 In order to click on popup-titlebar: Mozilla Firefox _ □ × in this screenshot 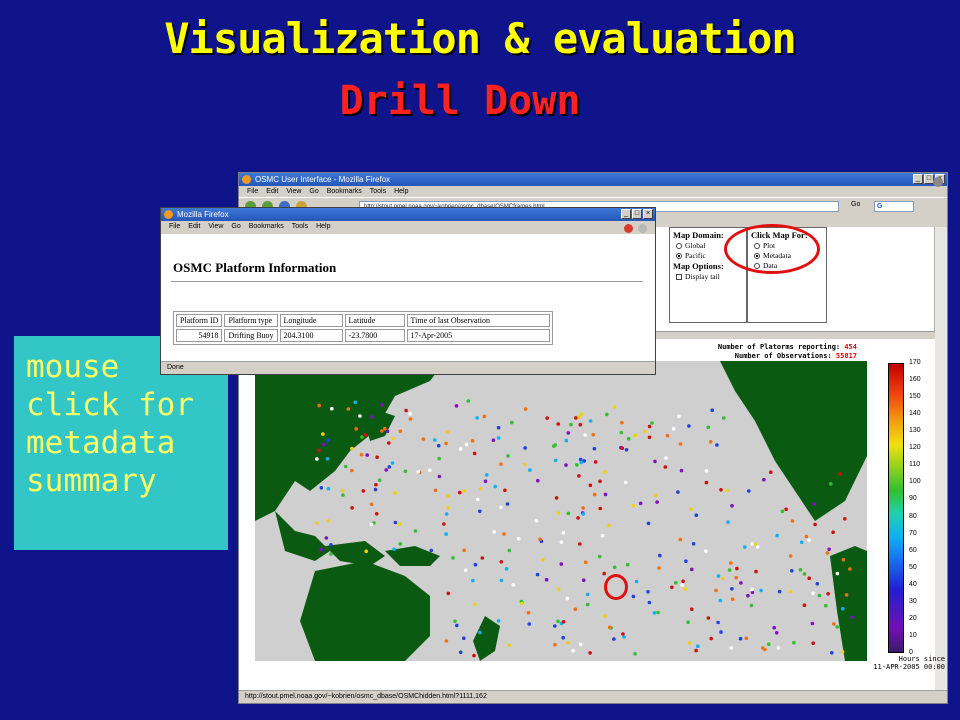, I will do `click(408, 214)`.